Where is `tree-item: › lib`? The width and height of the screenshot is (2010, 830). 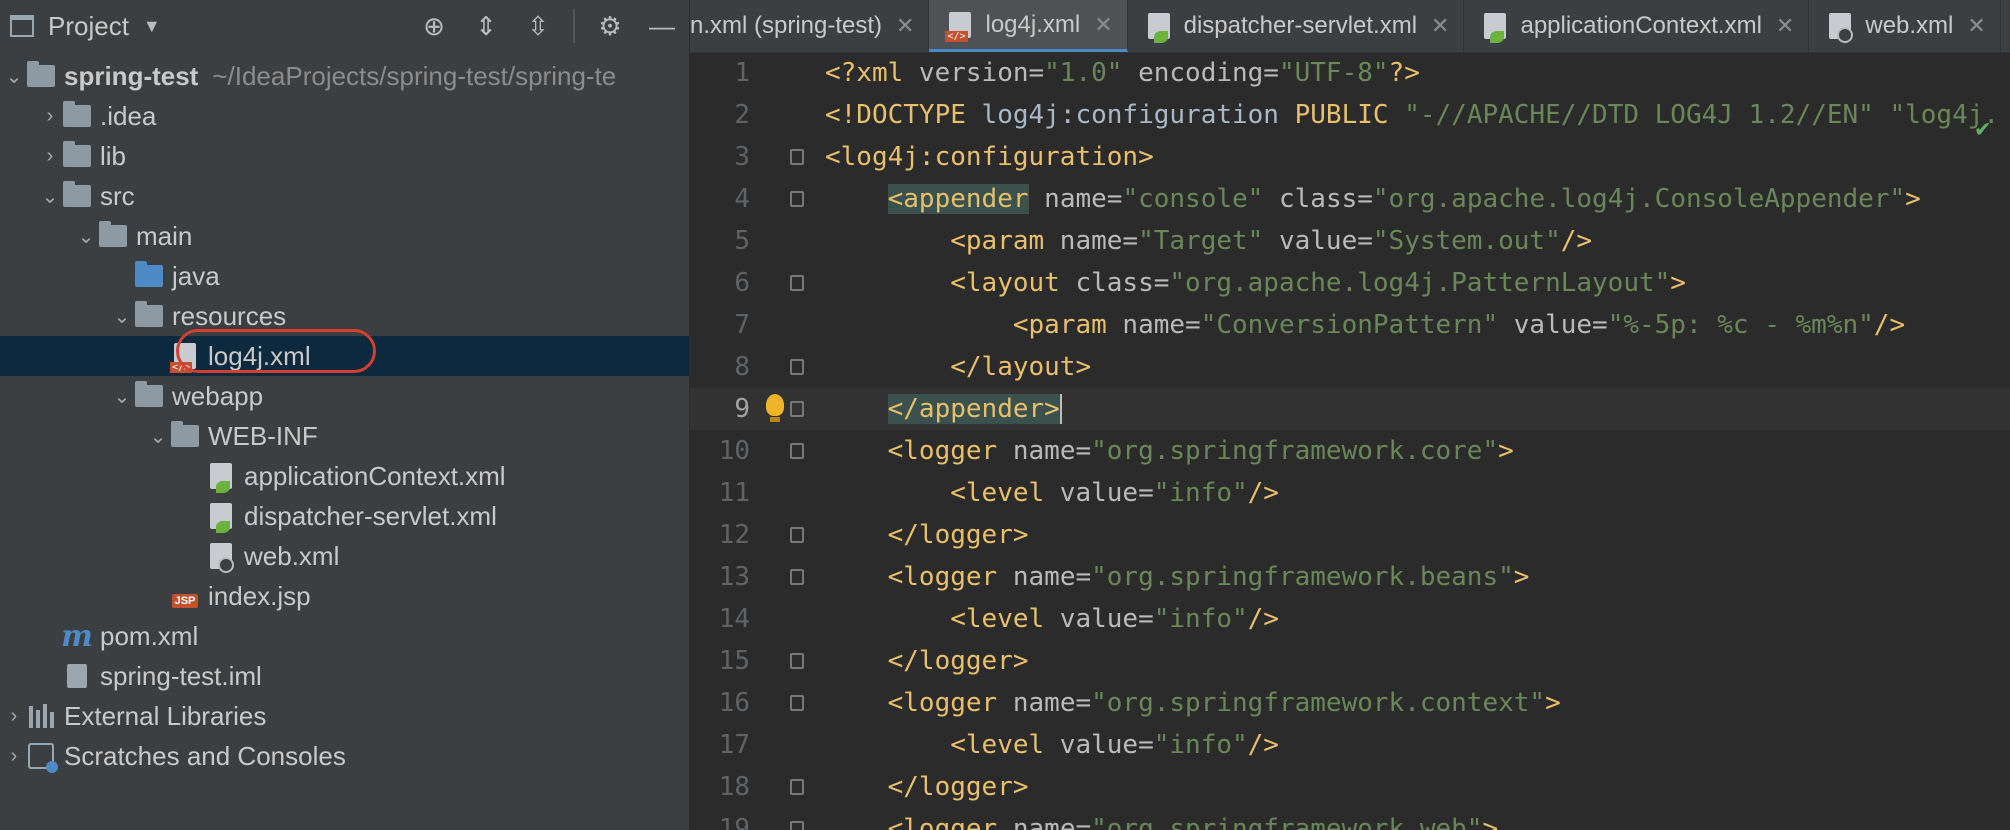
tree-item: › lib is located at coordinates (344, 156).